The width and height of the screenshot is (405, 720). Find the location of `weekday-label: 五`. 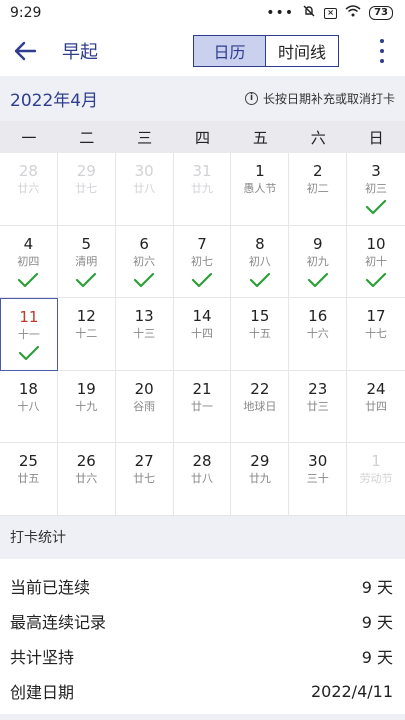

weekday-label: 五 is located at coordinates (260, 137).